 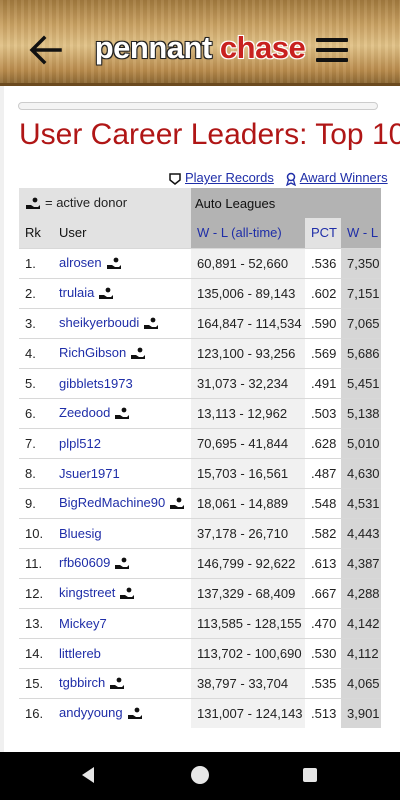 I want to click on pct-cell: .613, so click(x=323, y=562).